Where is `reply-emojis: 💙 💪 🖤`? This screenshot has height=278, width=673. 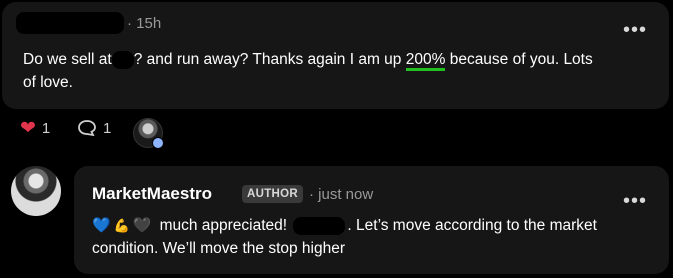 reply-emojis: 💙 💪 🖤 is located at coordinates (122, 225).